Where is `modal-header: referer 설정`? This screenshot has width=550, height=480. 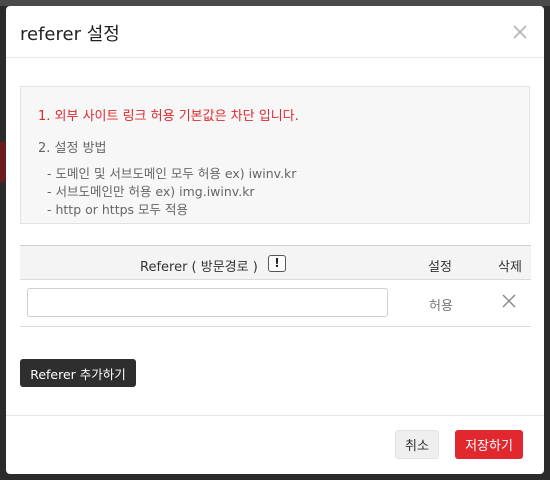
modal-header: referer 설정 is located at coordinates (275, 32).